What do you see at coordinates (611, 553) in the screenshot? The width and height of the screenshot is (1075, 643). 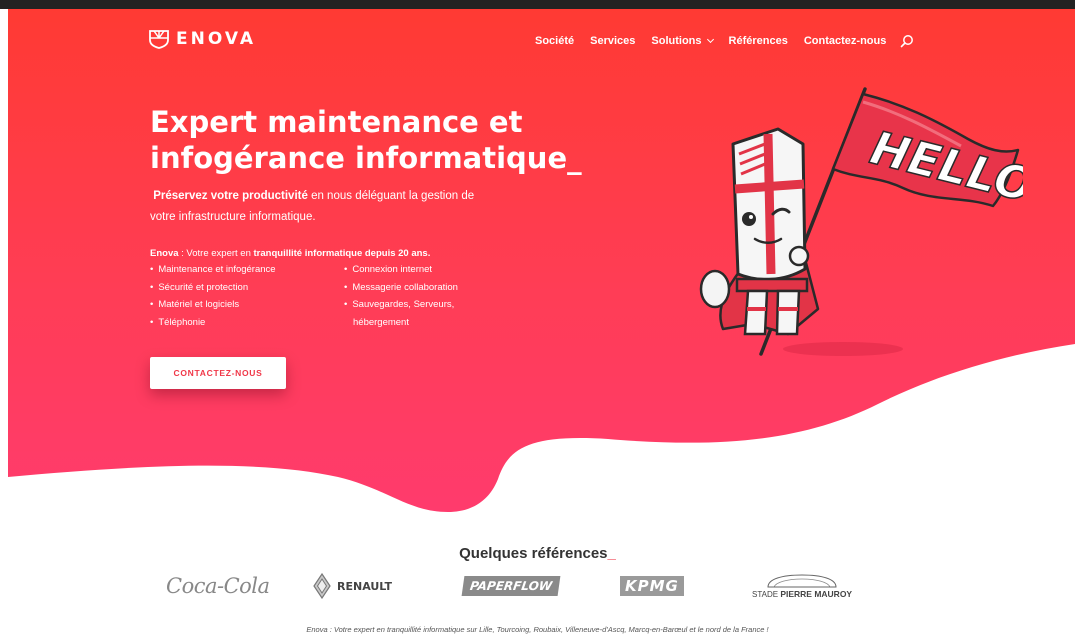 I see `references-title-underscore: _` at bounding box center [611, 553].